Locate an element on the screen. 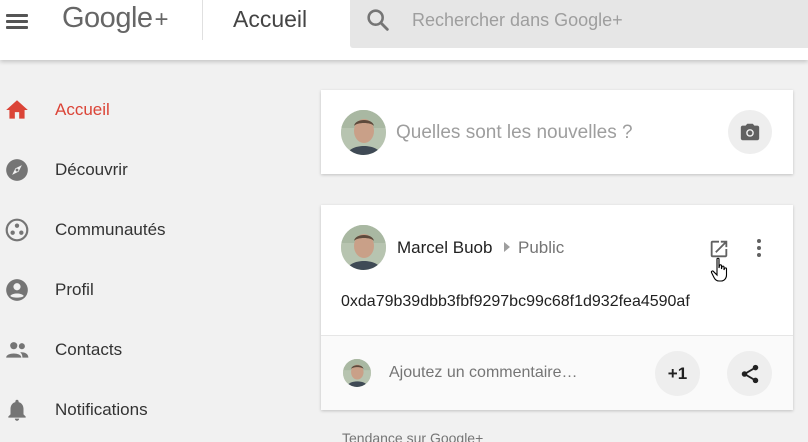 The image size is (808, 442). header-divider is located at coordinates (202, 20).